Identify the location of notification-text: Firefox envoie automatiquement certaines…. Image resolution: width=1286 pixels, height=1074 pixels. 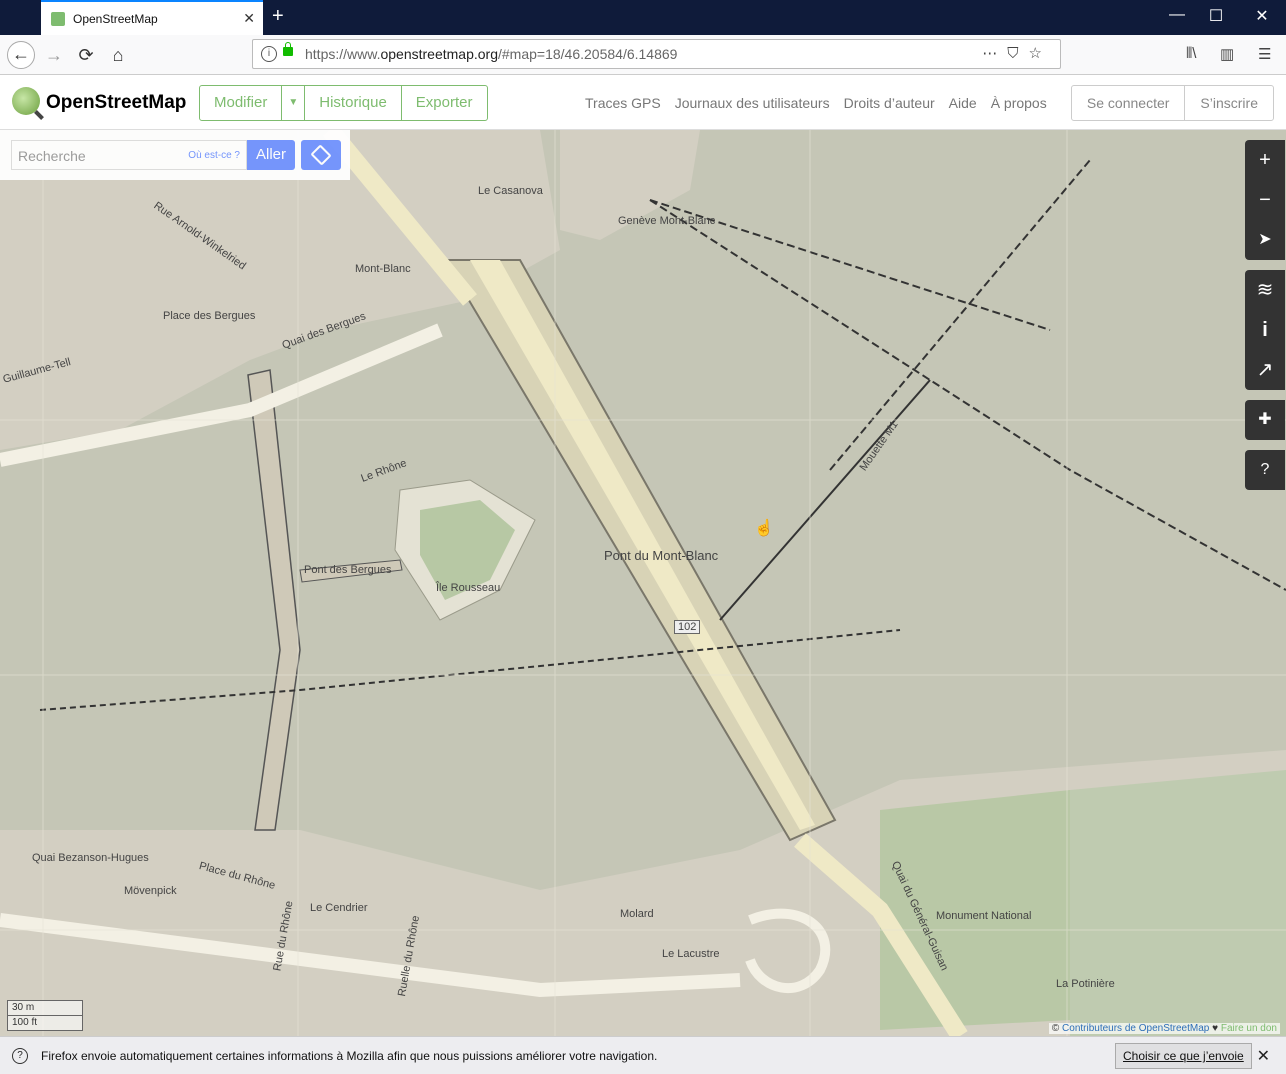
(349, 1056).